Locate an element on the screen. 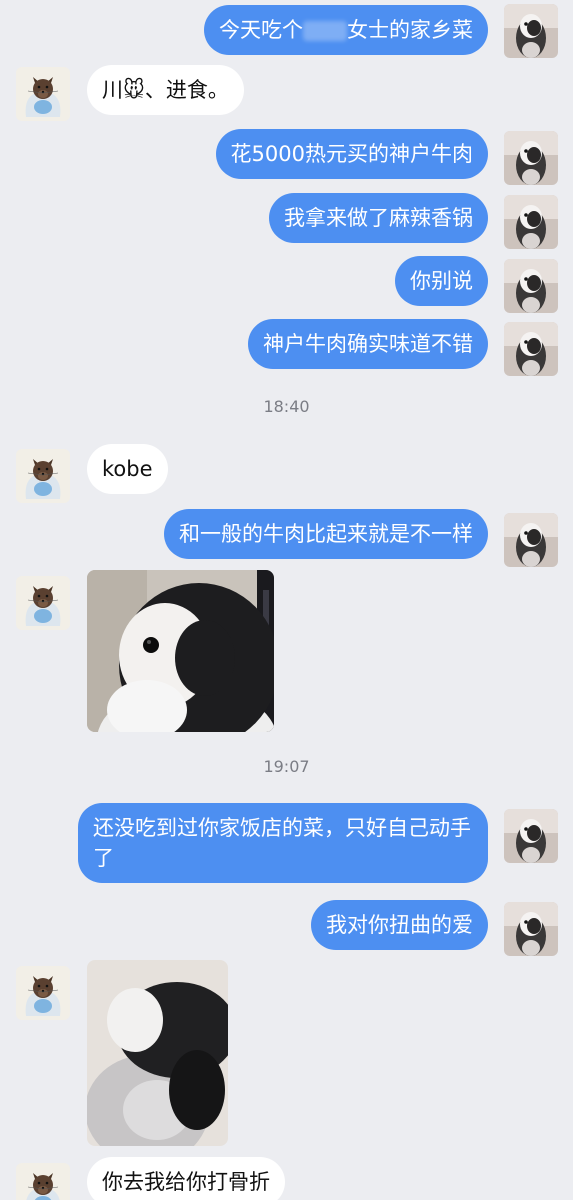  outgoing-message-bubble: 你别说 is located at coordinates (441, 281).